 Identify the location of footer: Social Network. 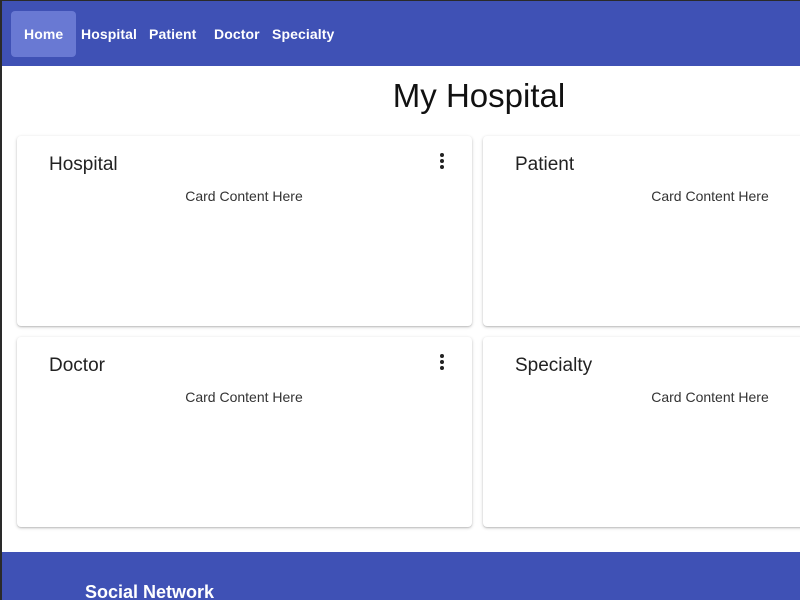
(401, 576).